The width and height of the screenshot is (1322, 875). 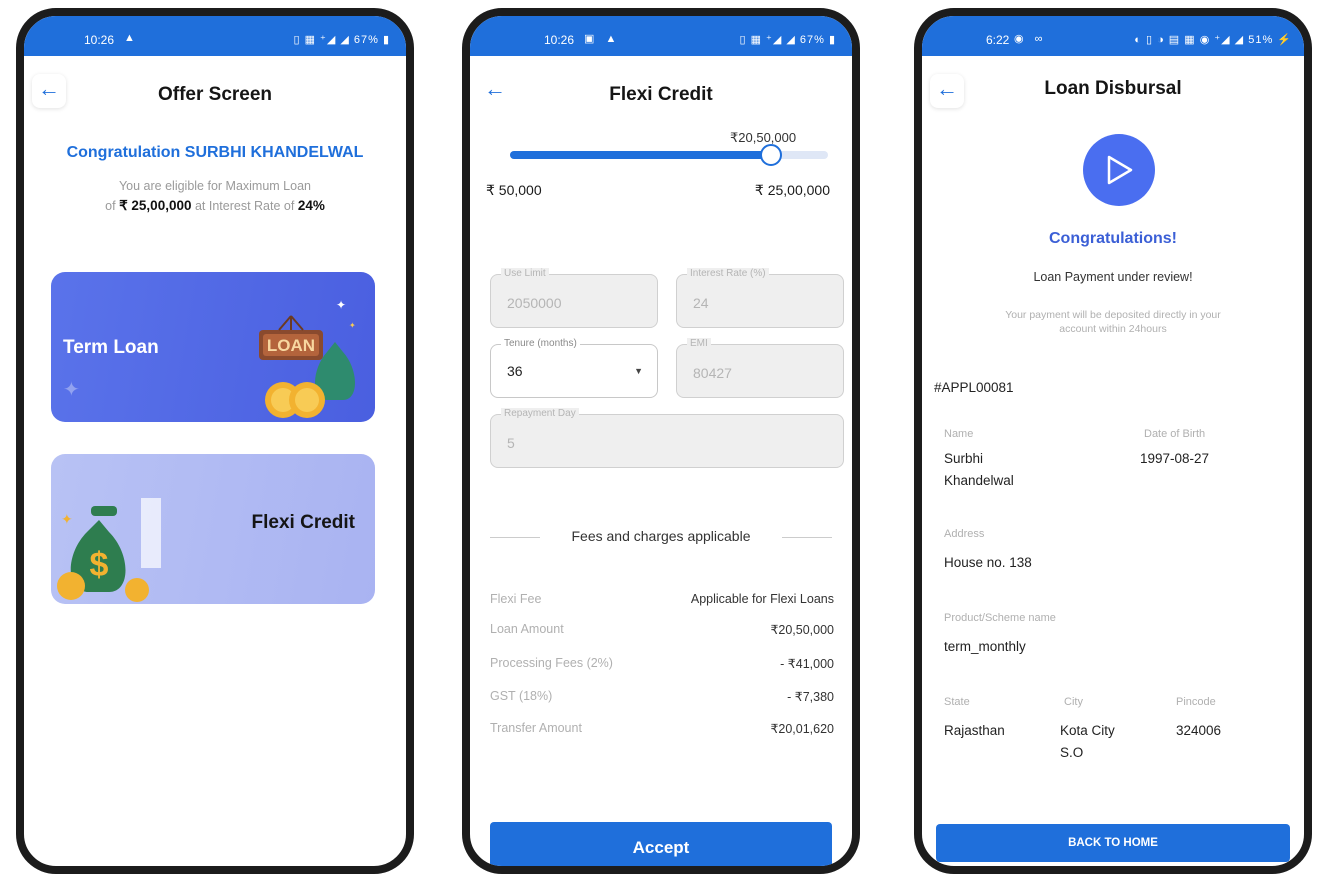 I want to click on pincode-value: 324006, so click(x=1199, y=730).